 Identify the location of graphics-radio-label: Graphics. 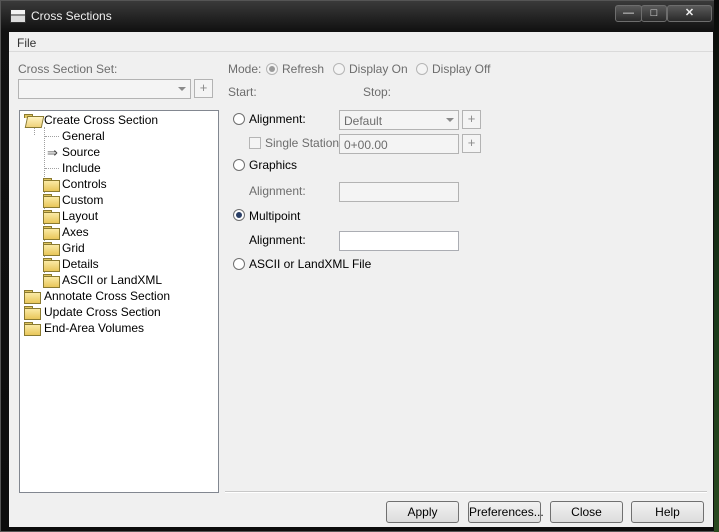
(273, 165).